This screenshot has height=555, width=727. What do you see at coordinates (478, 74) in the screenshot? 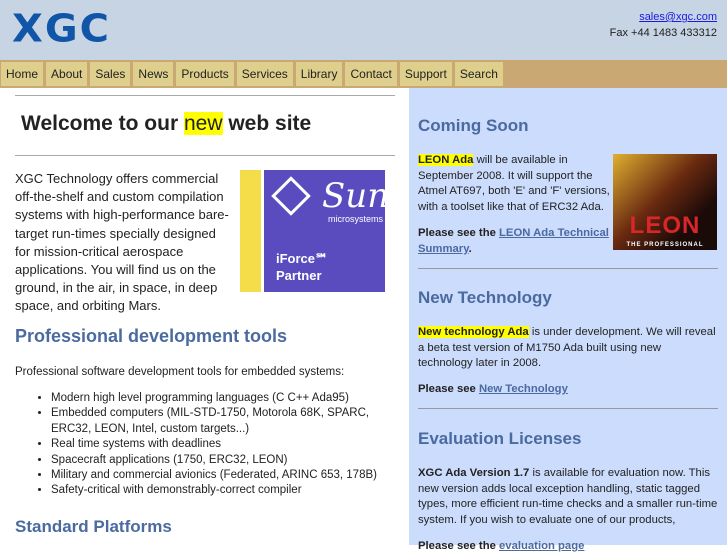
I see `nav-search: Search` at bounding box center [478, 74].